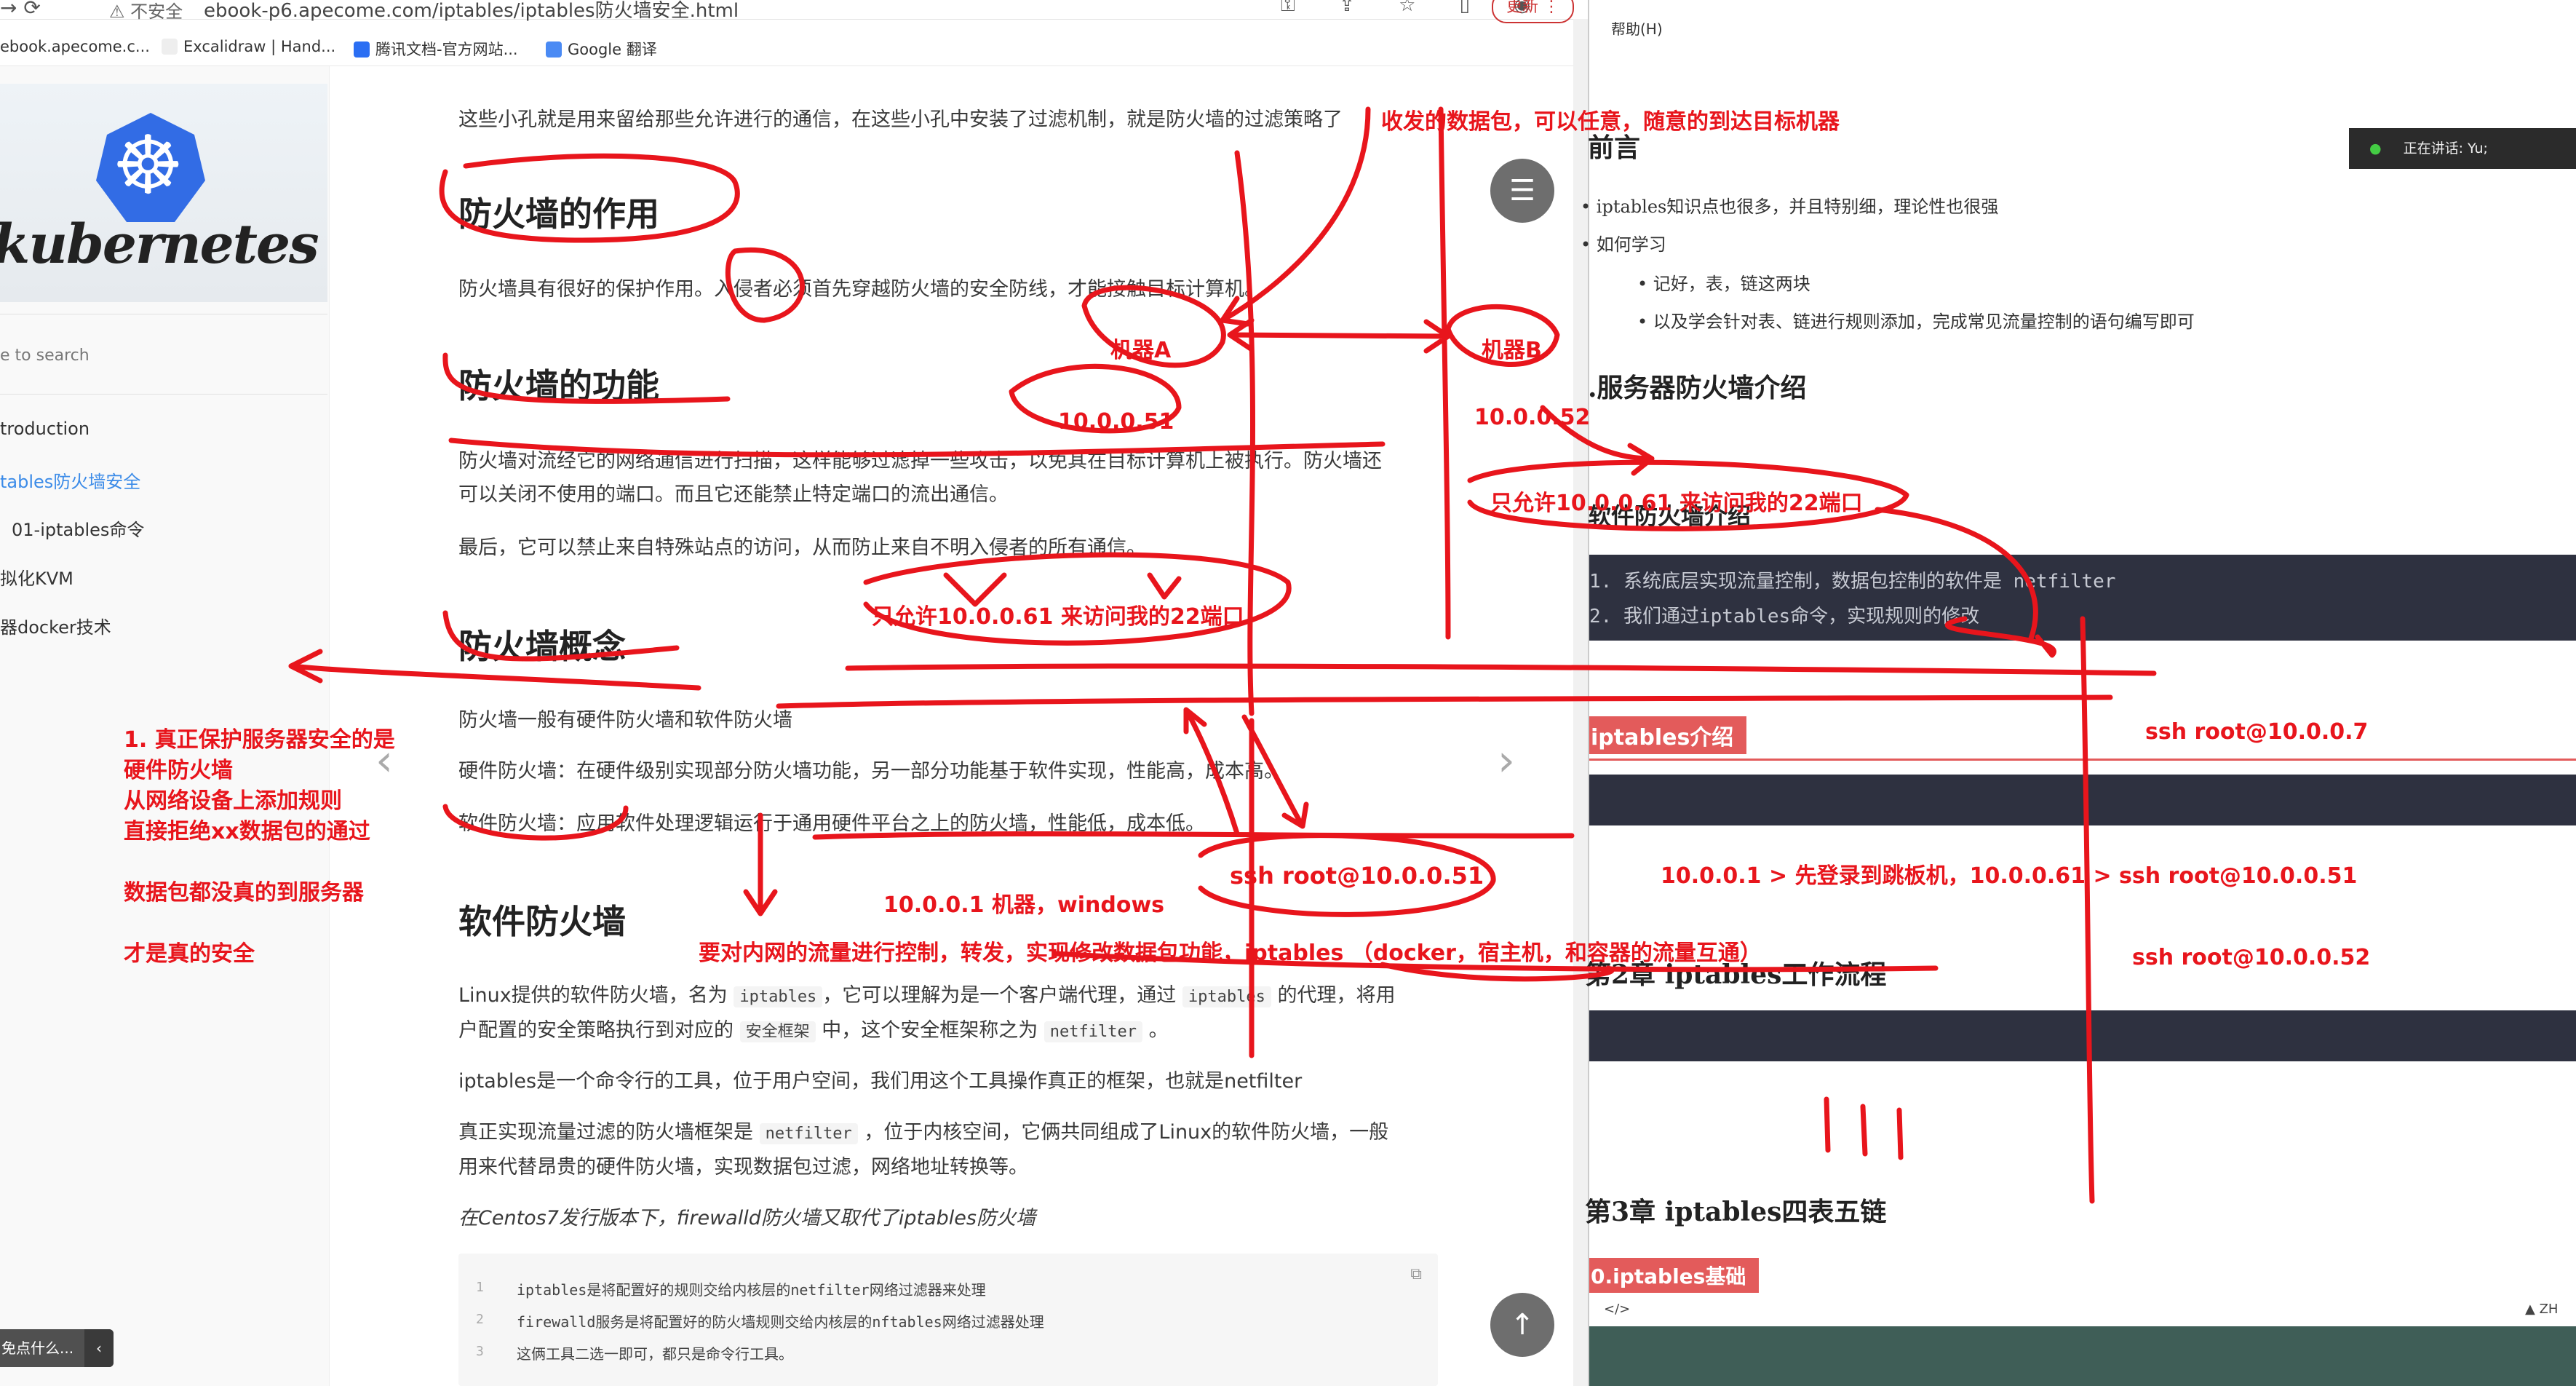 The width and height of the screenshot is (2576, 1386). Describe the element at coordinates (2251, 957) in the screenshot. I see `annotation-ssh52: ssh root@10.0.0.52` at that location.